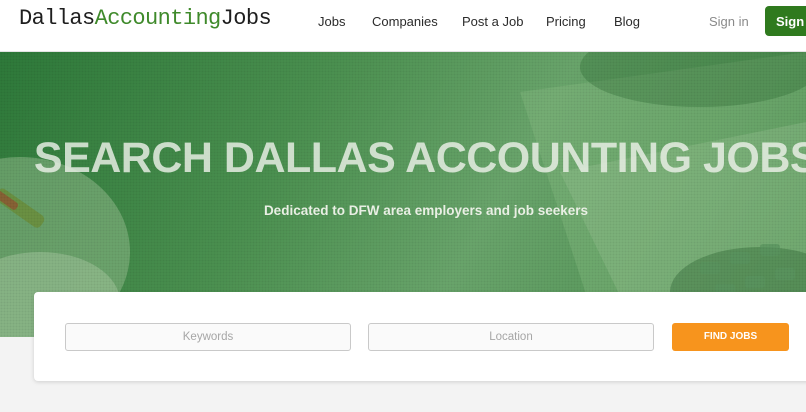  I want to click on location-input, so click(511, 337).